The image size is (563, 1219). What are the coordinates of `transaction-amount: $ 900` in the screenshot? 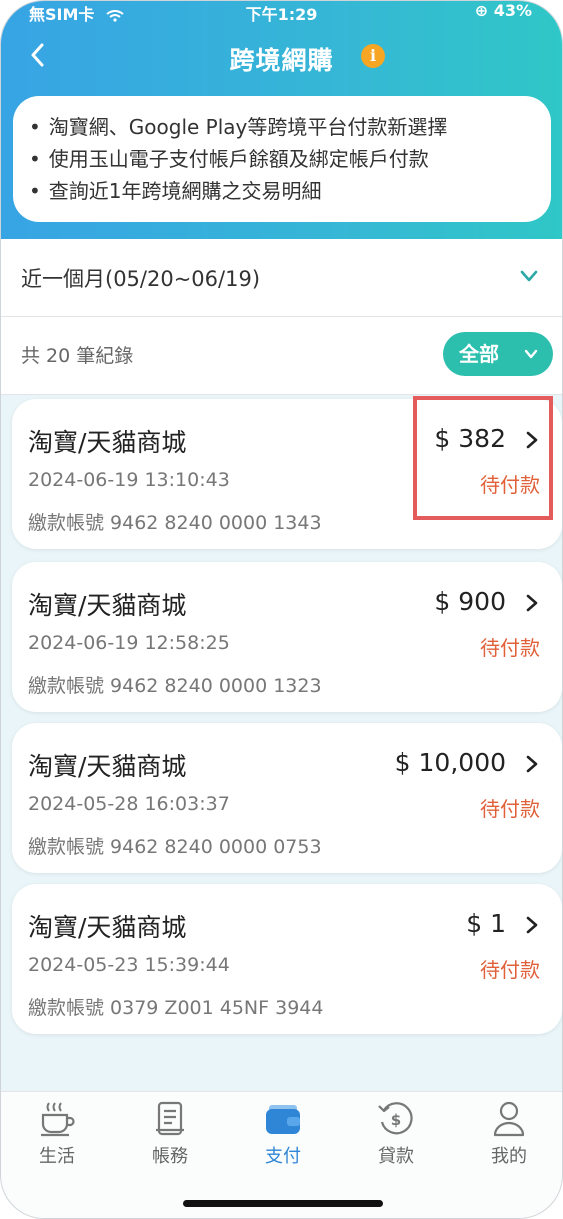 It's located at (470, 601).